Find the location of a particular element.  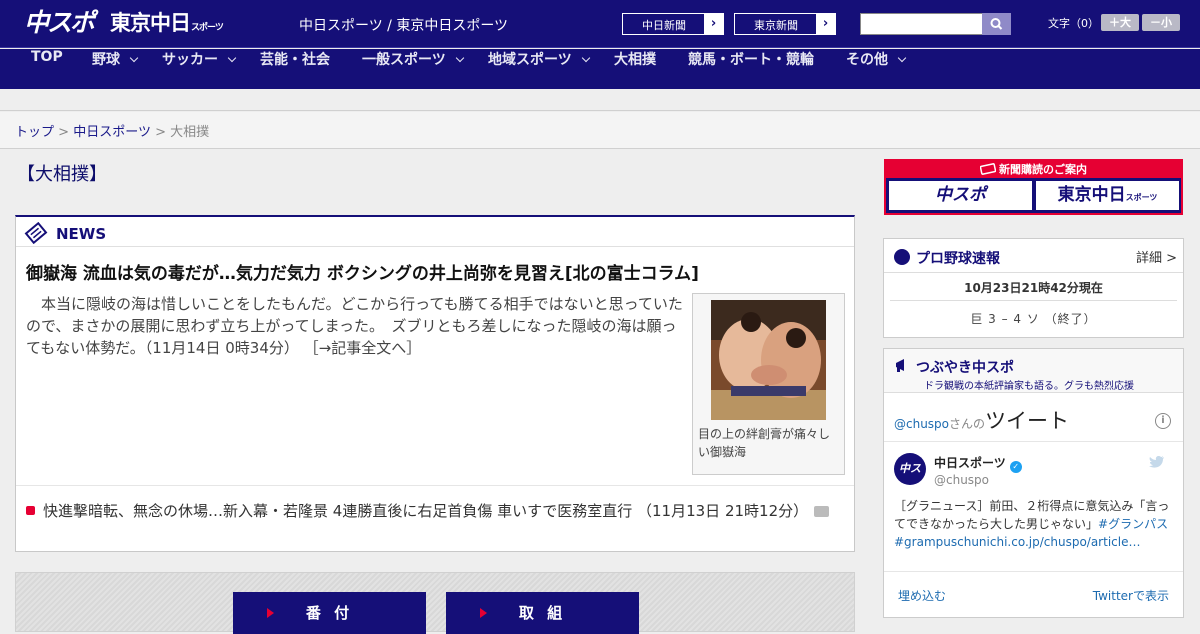

photo-box: 目の上の絆創膏が痛々しい御嶽海 is located at coordinates (768, 384).